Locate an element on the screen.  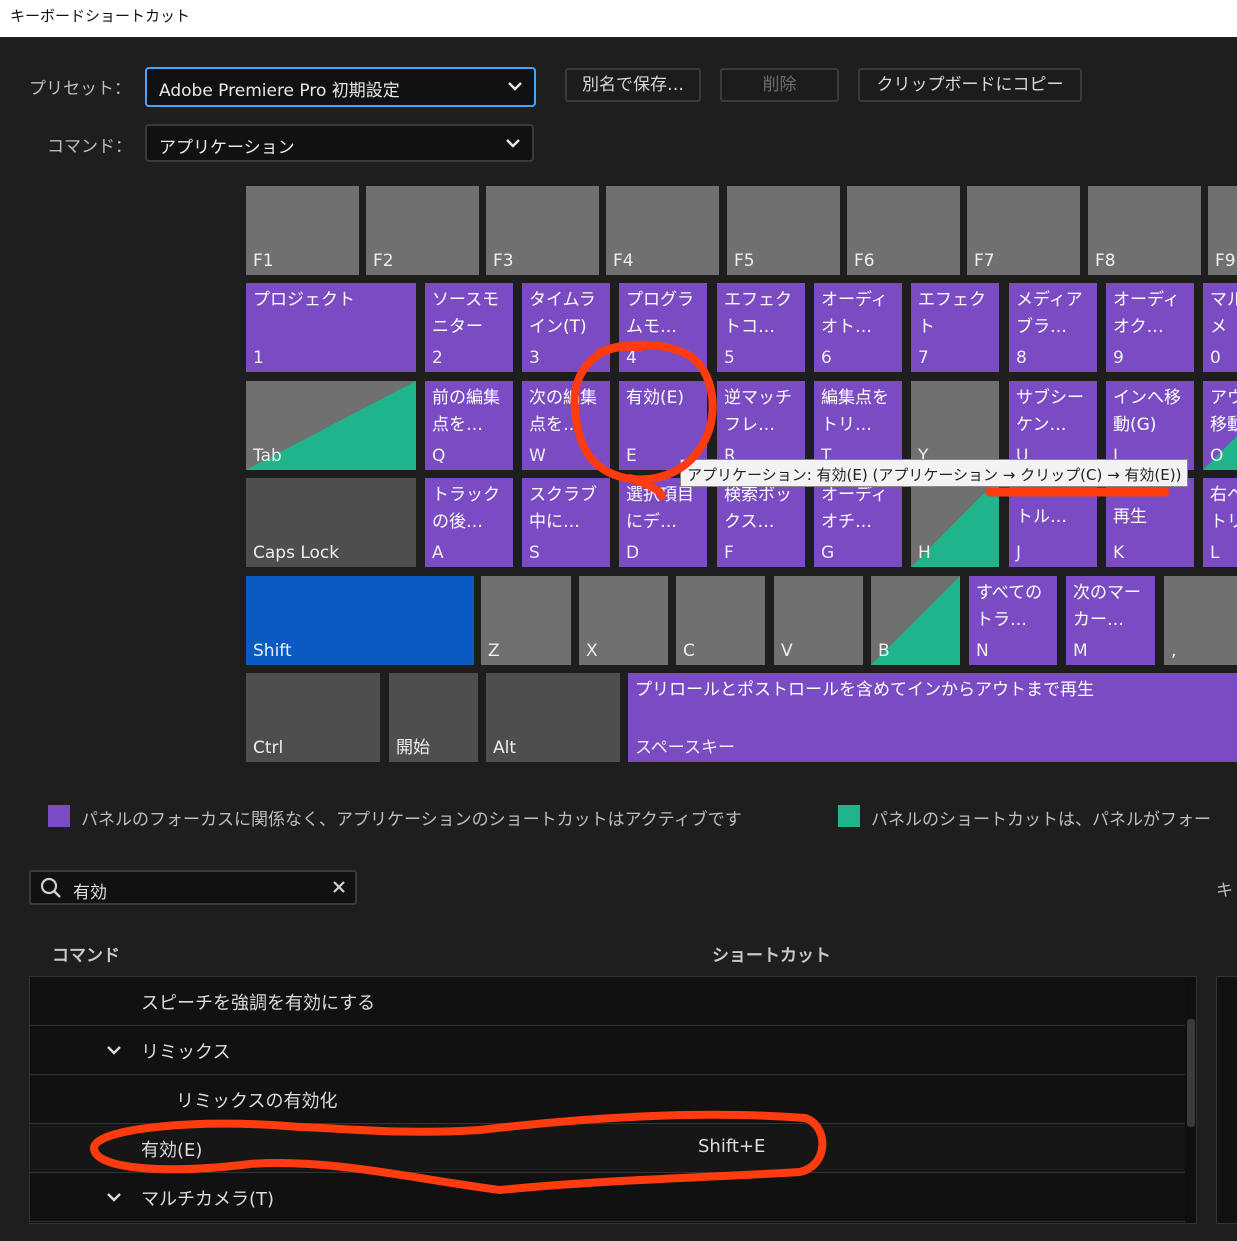
table-row: リミックス is located at coordinates (607, 1050).